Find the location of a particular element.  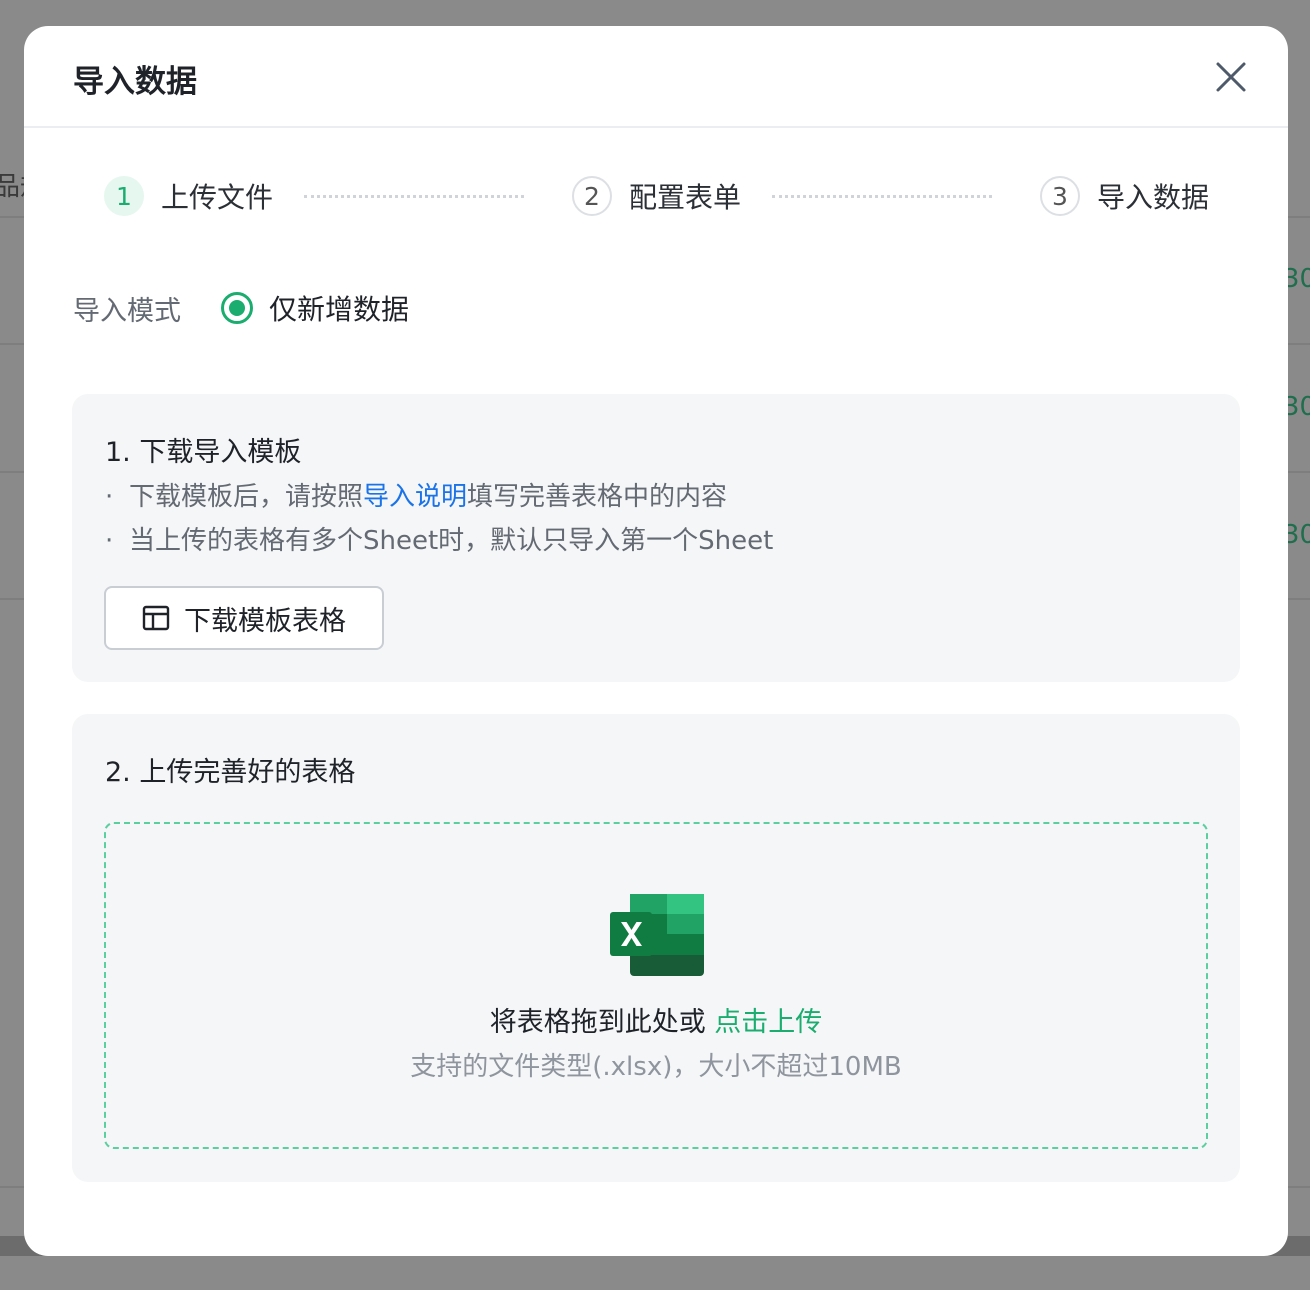

download-button-label: 下载模板表格 is located at coordinates (265, 621).